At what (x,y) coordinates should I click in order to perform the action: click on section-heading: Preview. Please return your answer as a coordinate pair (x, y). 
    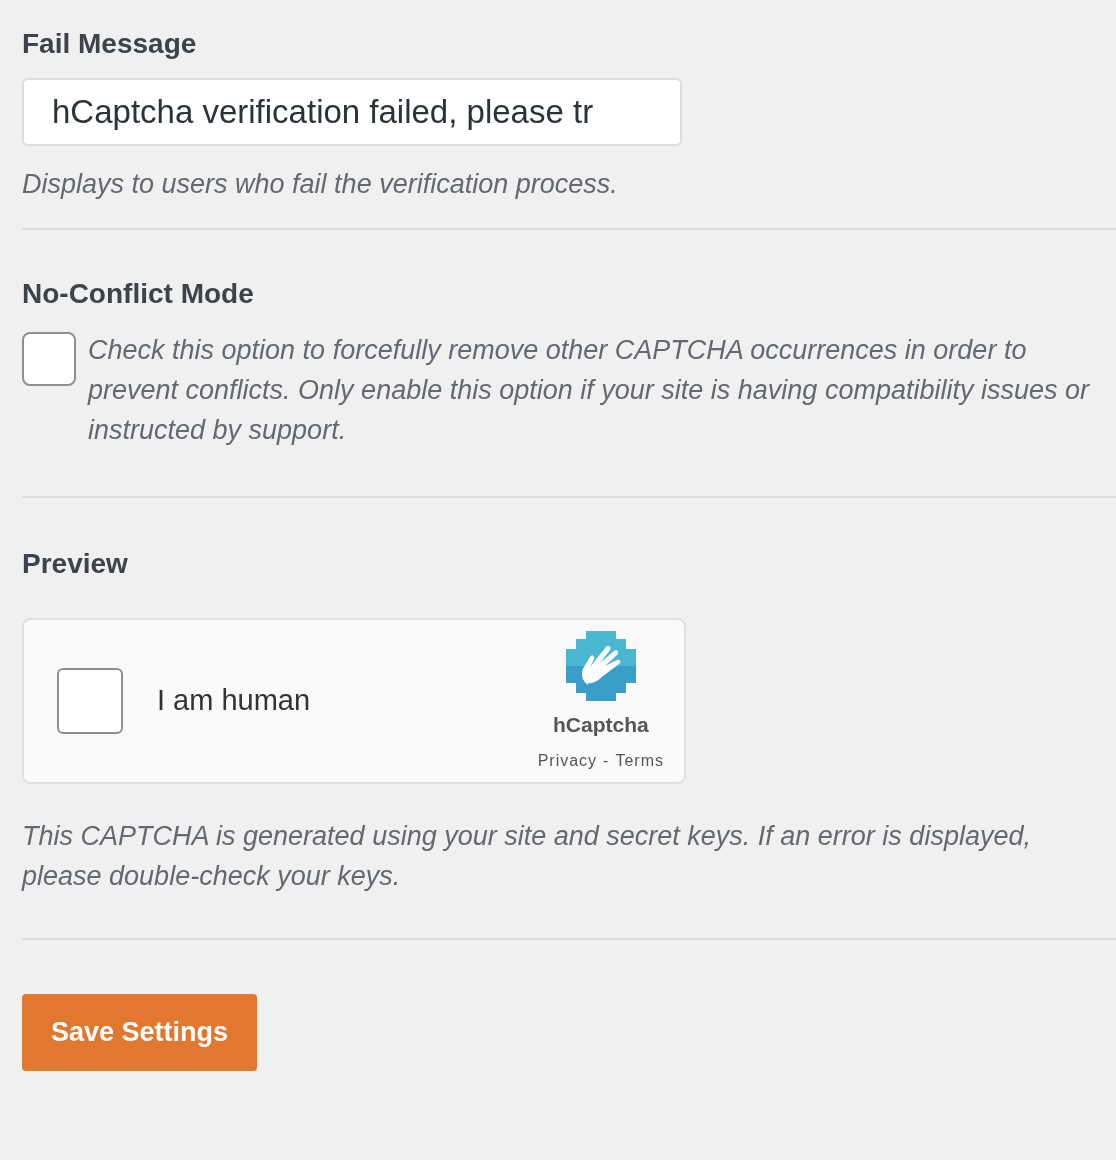
    Looking at the image, I should click on (75, 564).